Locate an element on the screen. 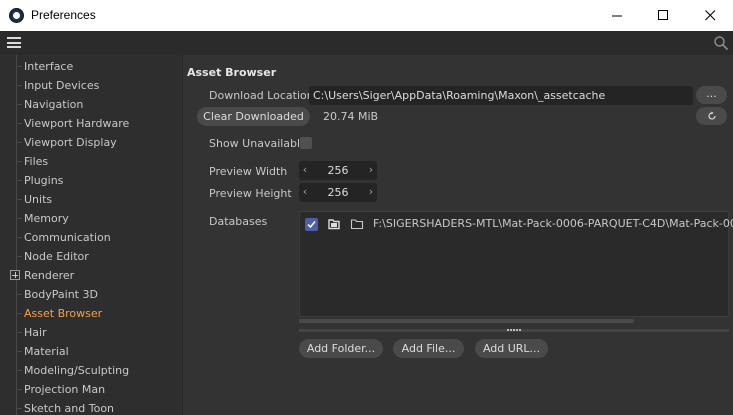 Image resolution: width=733 pixels, height=415 pixels. sidebar-item-material: Material is located at coordinates (46, 351).